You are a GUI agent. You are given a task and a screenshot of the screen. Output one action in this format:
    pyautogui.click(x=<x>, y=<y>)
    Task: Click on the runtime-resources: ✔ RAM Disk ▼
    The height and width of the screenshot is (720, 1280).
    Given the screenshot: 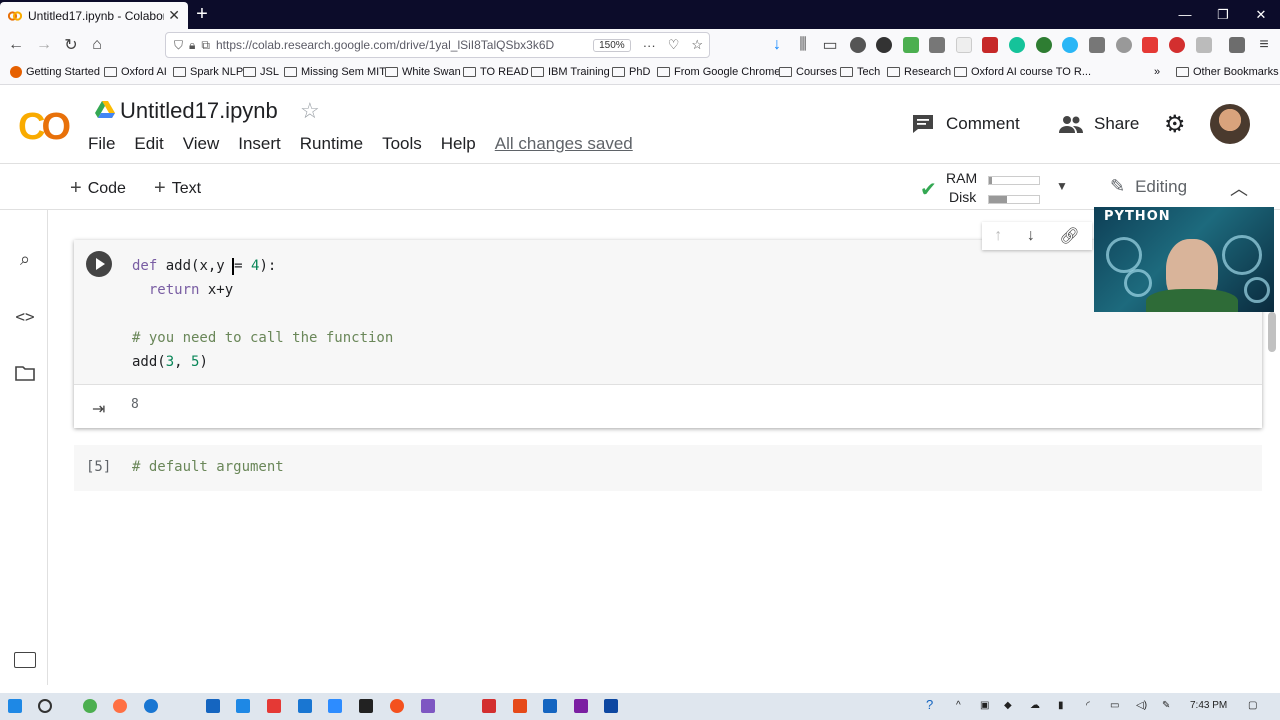 What is the action you would take?
    pyautogui.click(x=995, y=188)
    